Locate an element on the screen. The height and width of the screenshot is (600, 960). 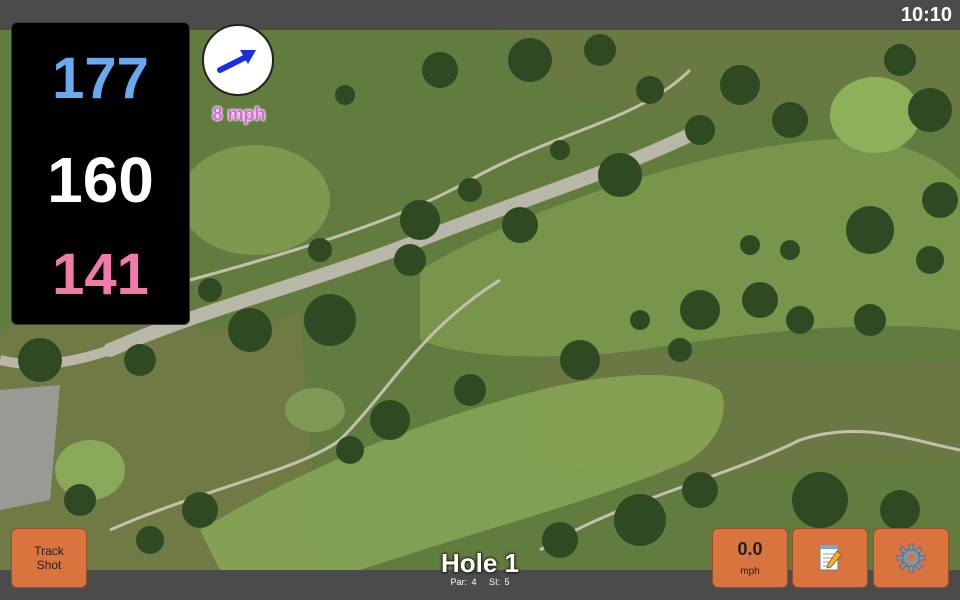
notepad-icon is located at coordinates (830, 558).